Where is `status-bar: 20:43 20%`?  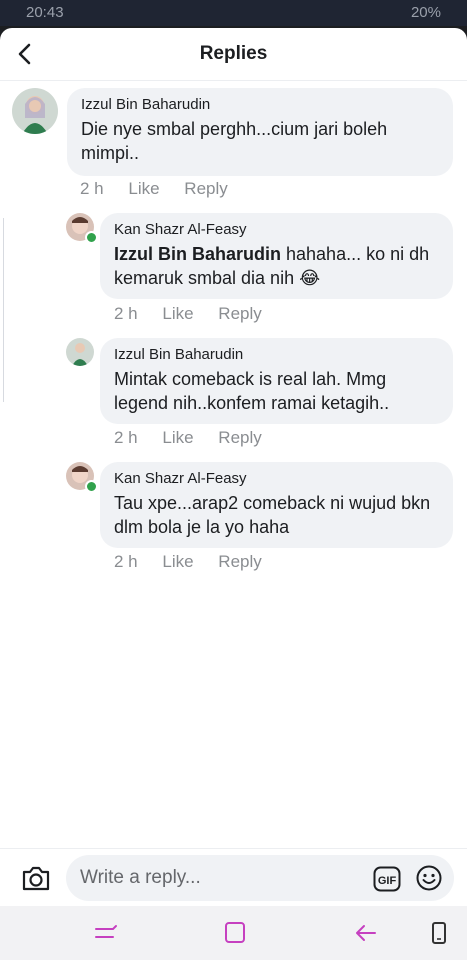
status-bar: 20:43 20% is located at coordinates (233, 13).